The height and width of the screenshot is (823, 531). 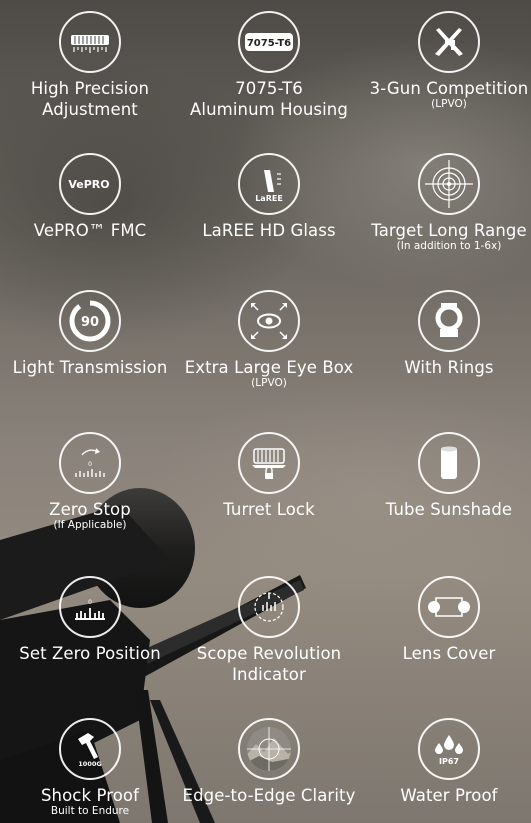 I want to click on feature-title: LaREE HD Glass, so click(x=269, y=230).